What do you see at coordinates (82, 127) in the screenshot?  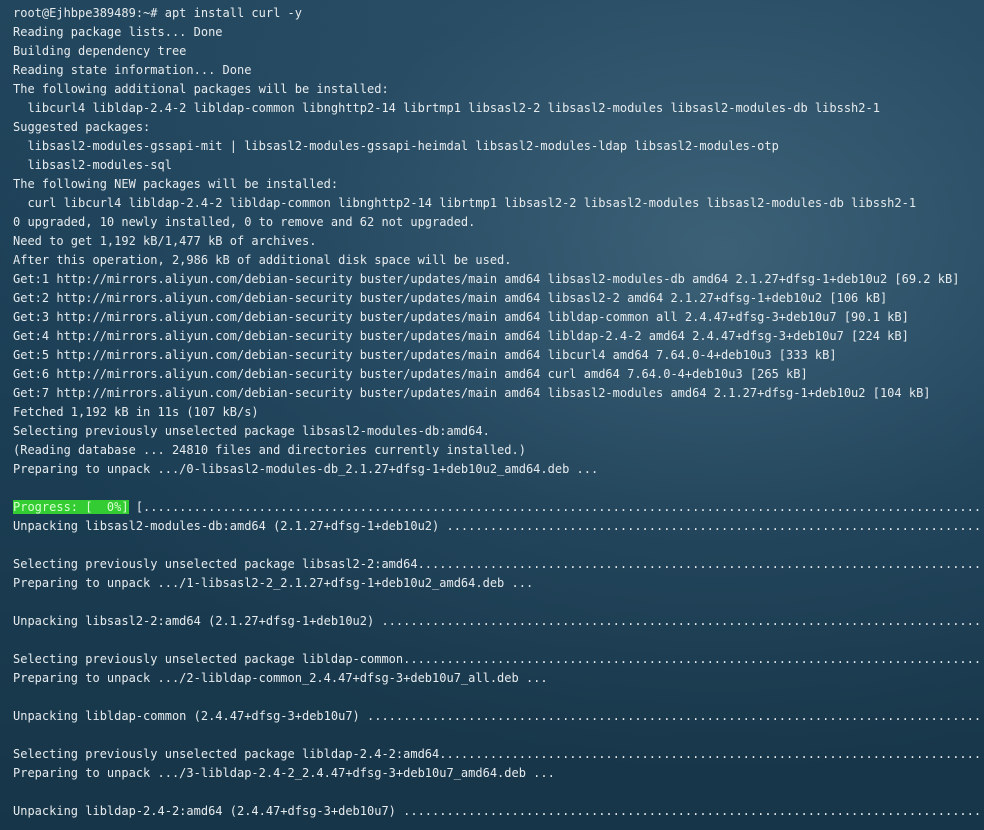 I see `output-line: Suggested packages:` at bounding box center [82, 127].